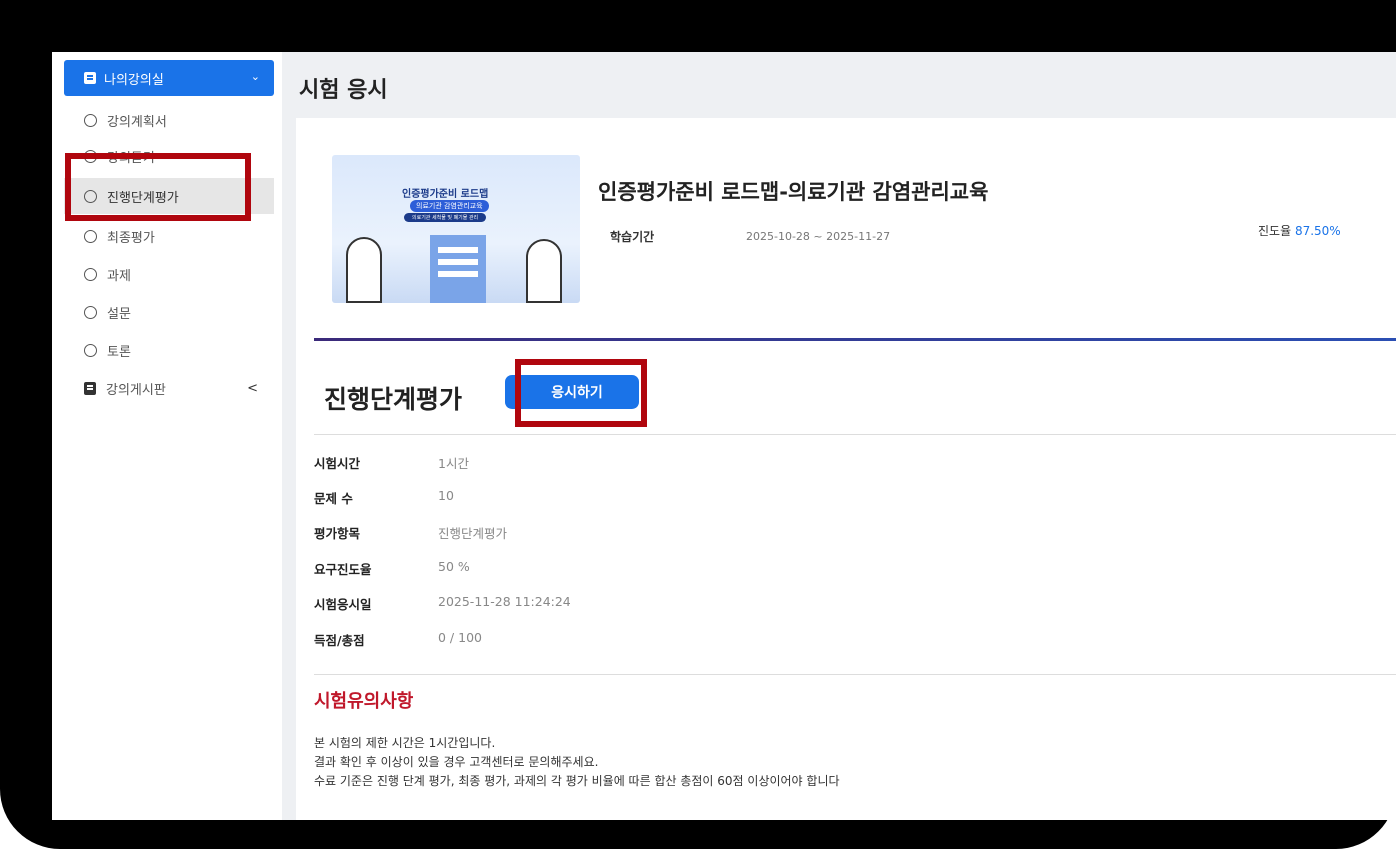 The width and height of the screenshot is (1396, 849). Describe the element at coordinates (337, 463) in the screenshot. I see `info-key: 시험시간` at that location.